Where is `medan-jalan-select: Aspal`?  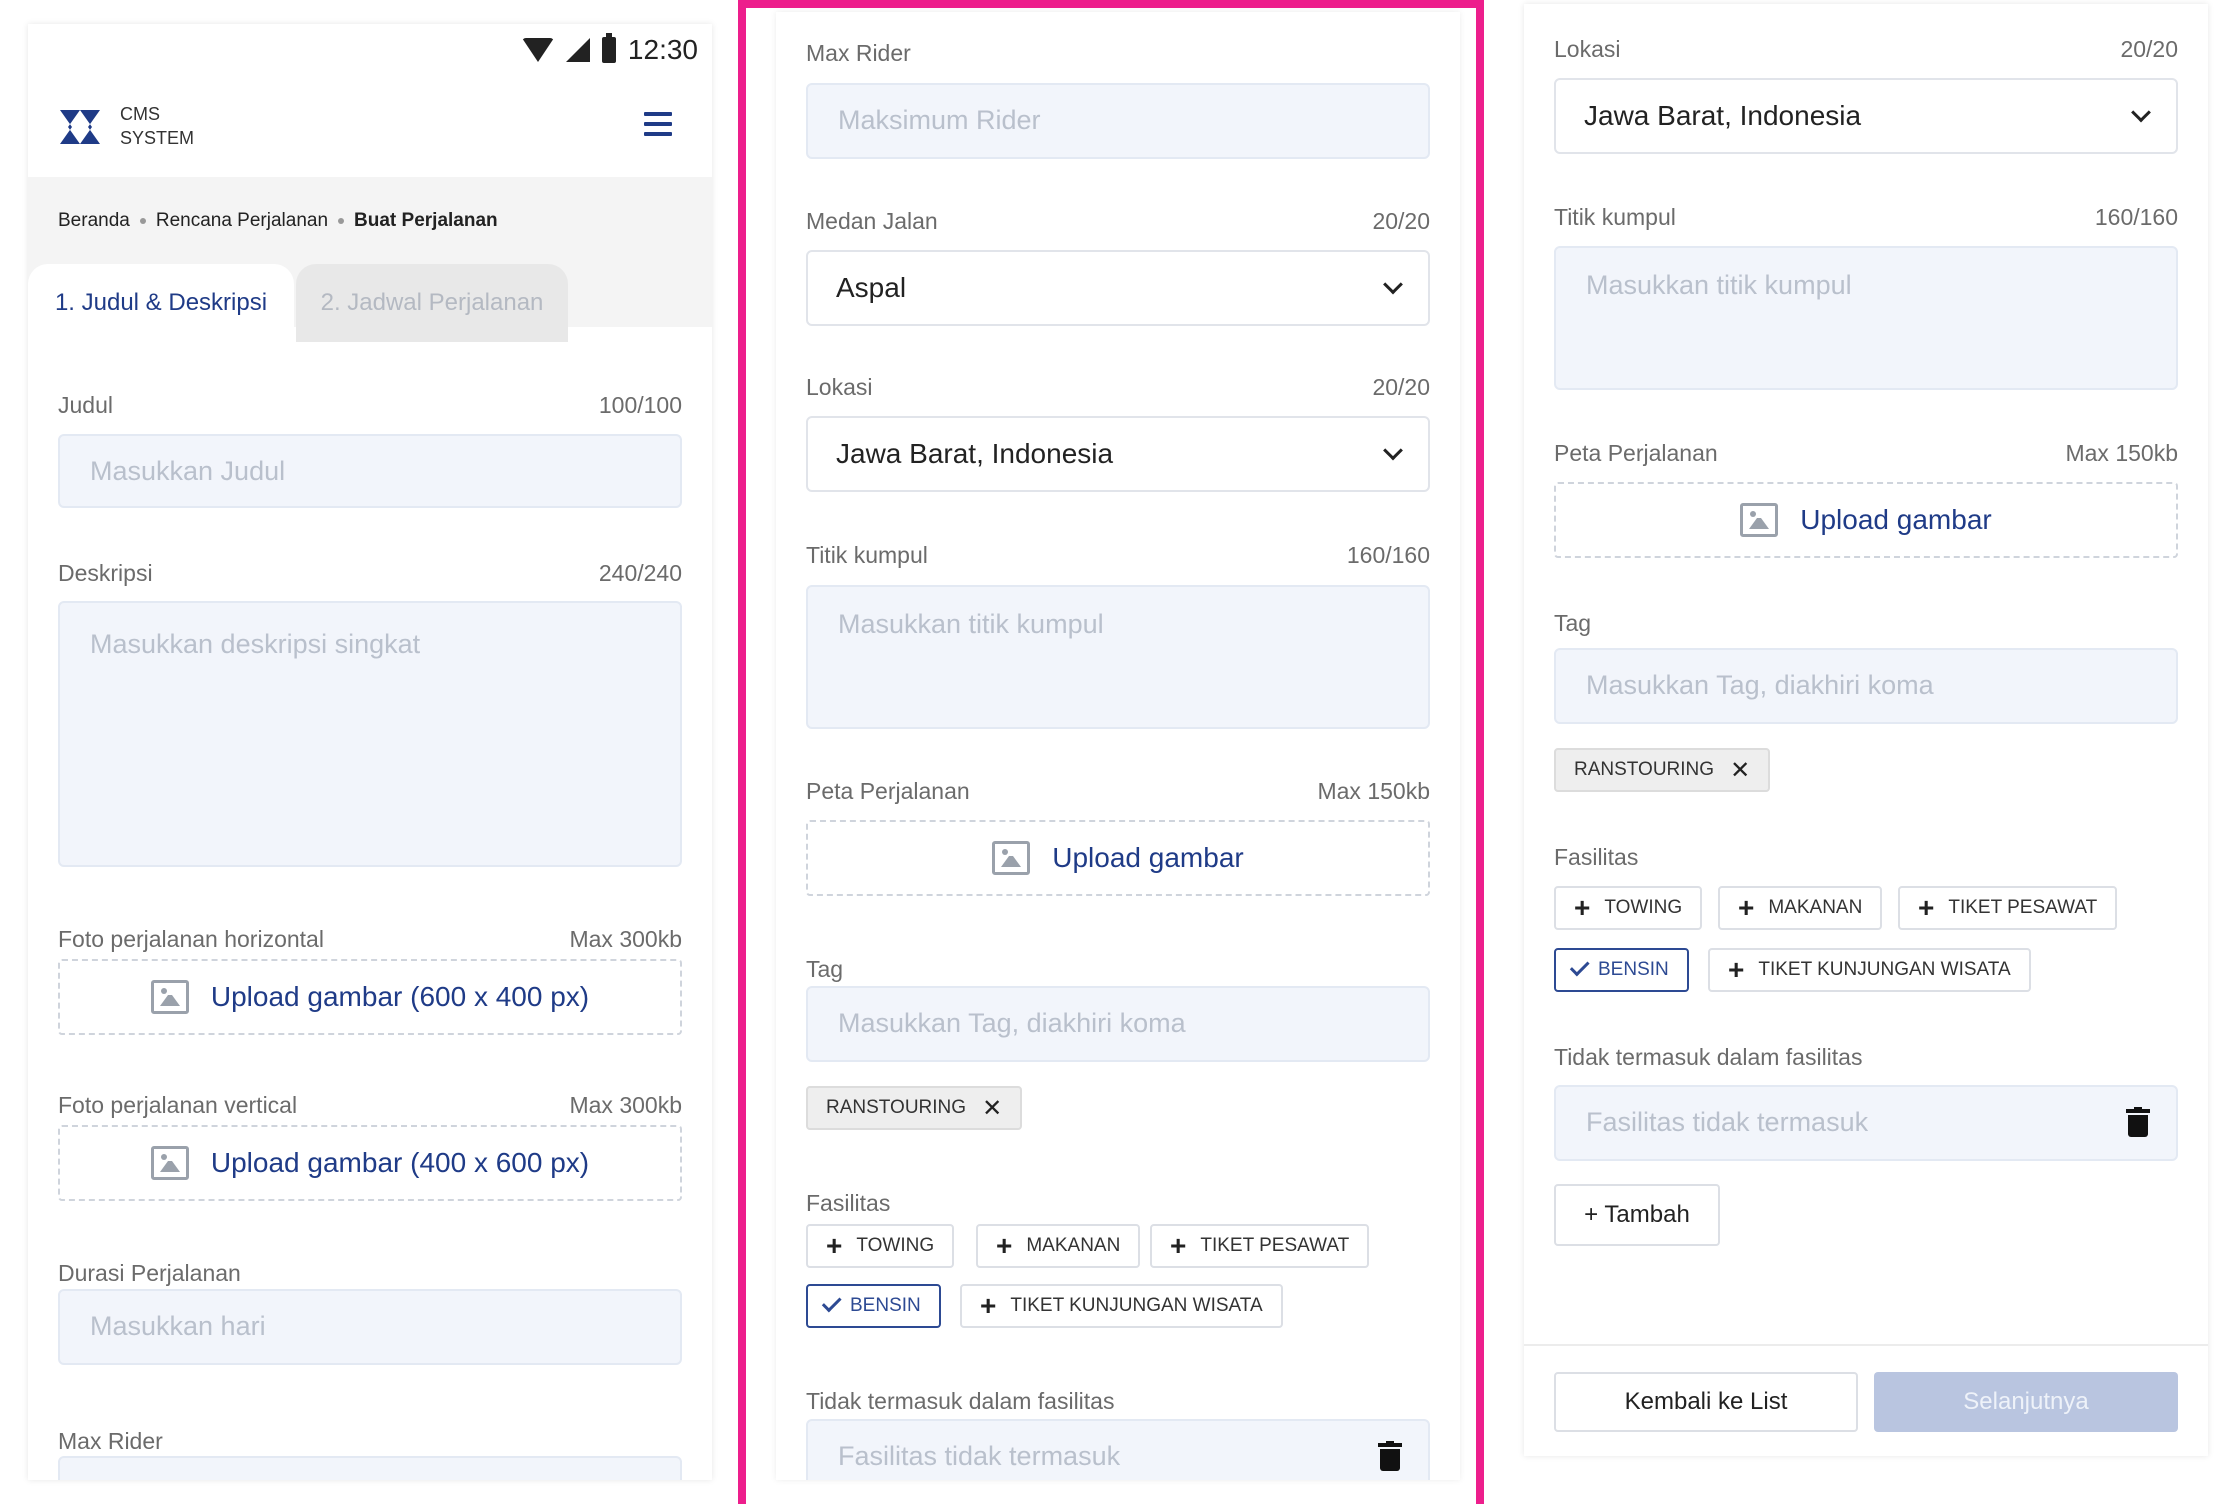 medan-jalan-select: Aspal is located at coordinates (1118, 288).